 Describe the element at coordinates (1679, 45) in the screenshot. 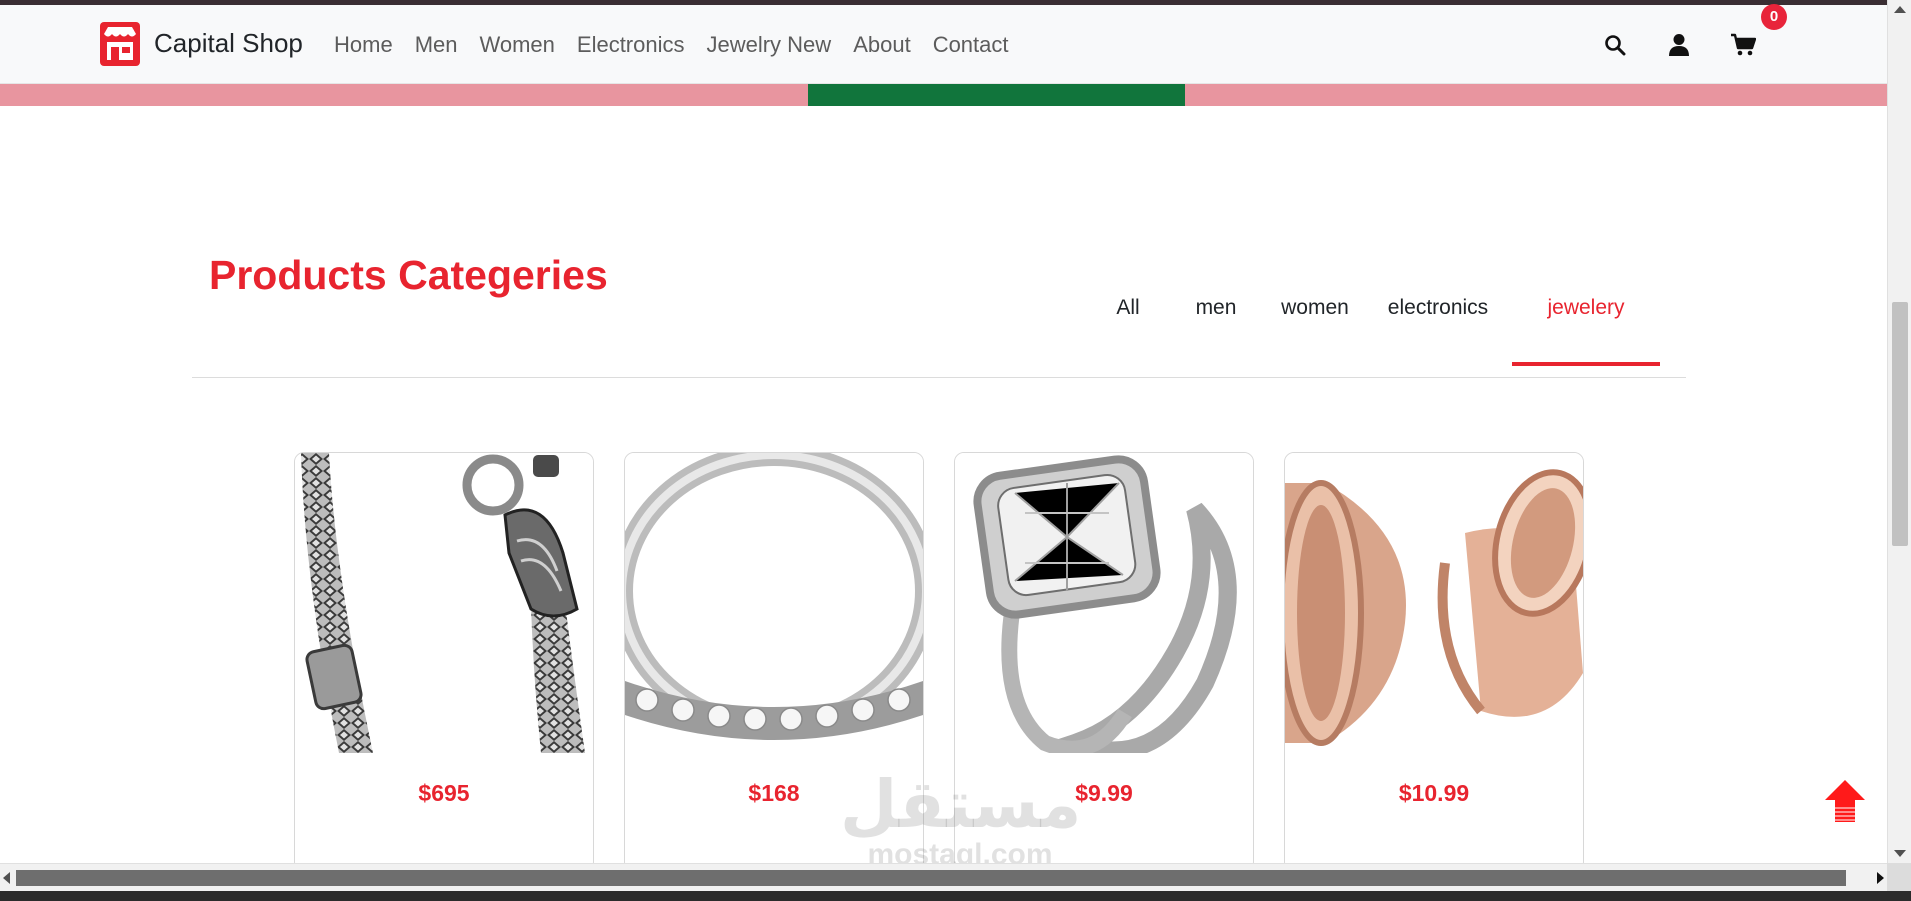

I see `user-icon` at that location.